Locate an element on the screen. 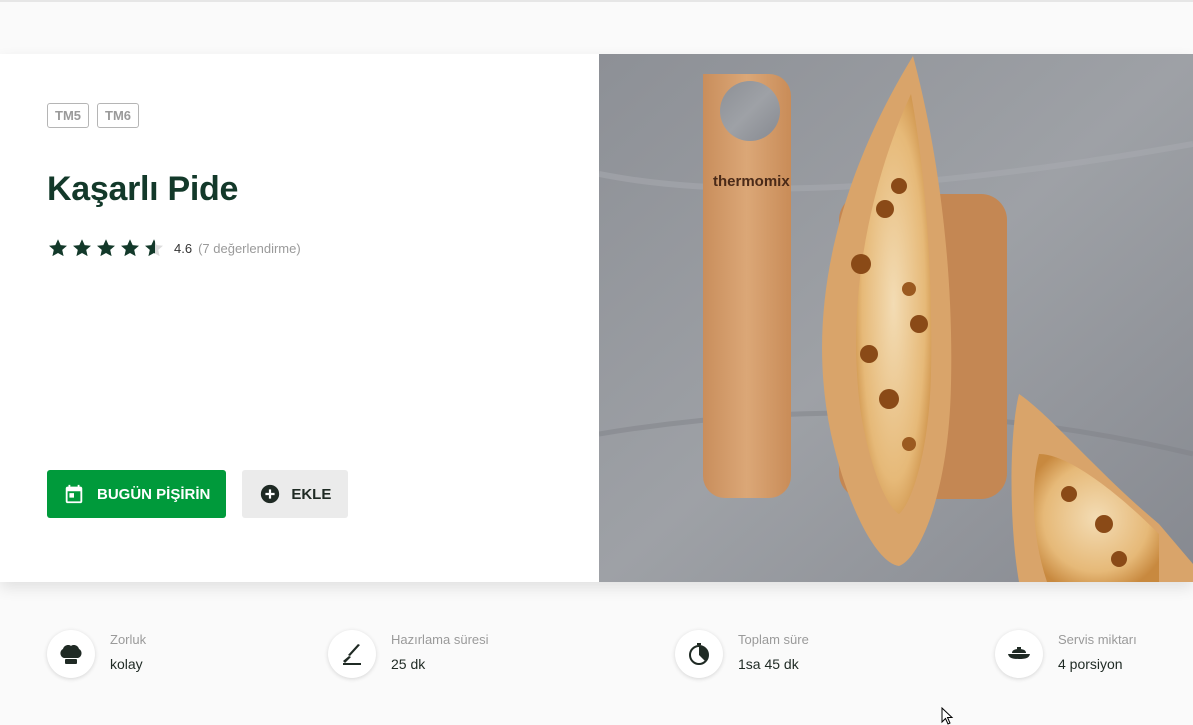 This screenshot has width=1193, height=725. calendar-icon is located at coordinates (74, 494).